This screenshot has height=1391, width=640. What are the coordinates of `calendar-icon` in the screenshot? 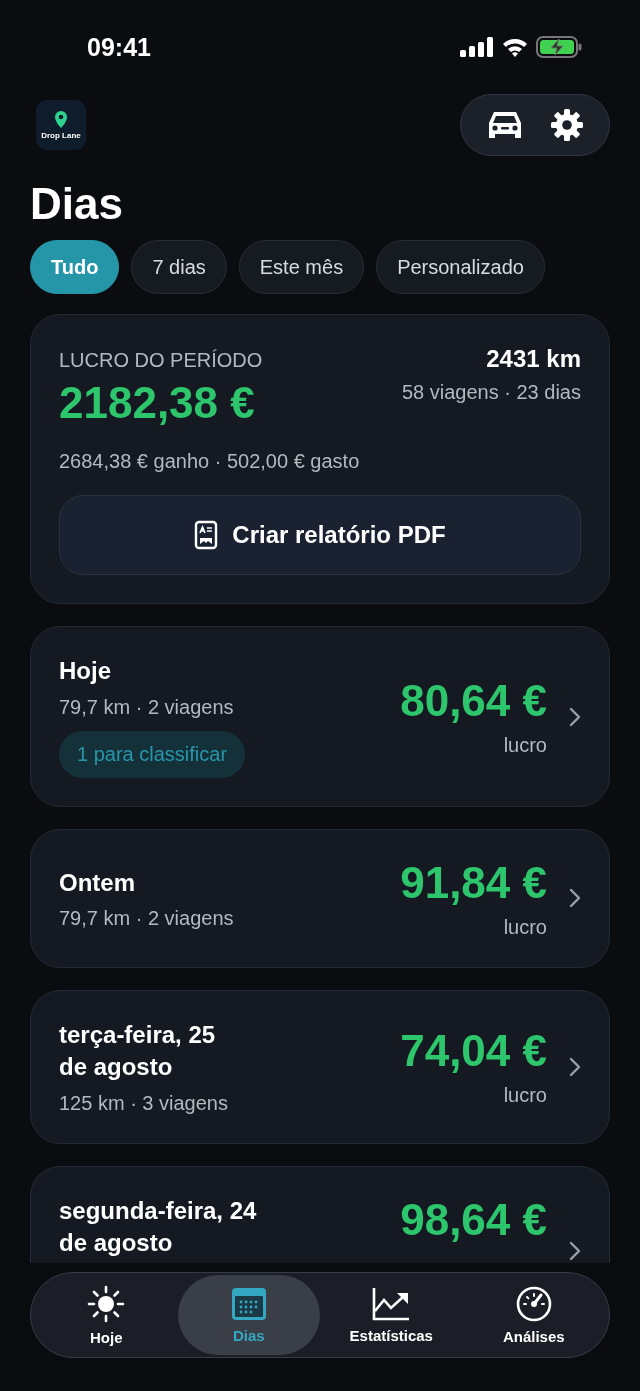 It's located at (248, 1303).